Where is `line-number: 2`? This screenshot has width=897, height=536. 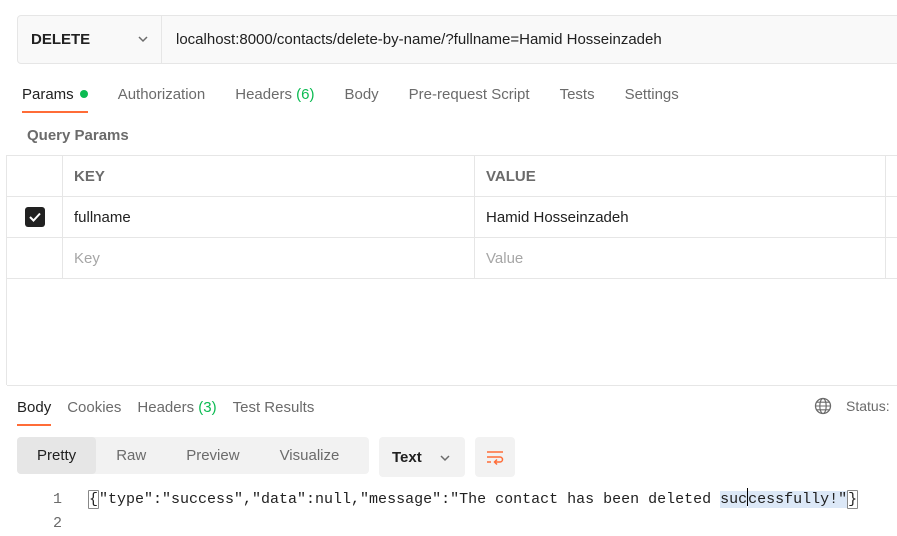
line-number: 2 is located at coordinates (57, 523).